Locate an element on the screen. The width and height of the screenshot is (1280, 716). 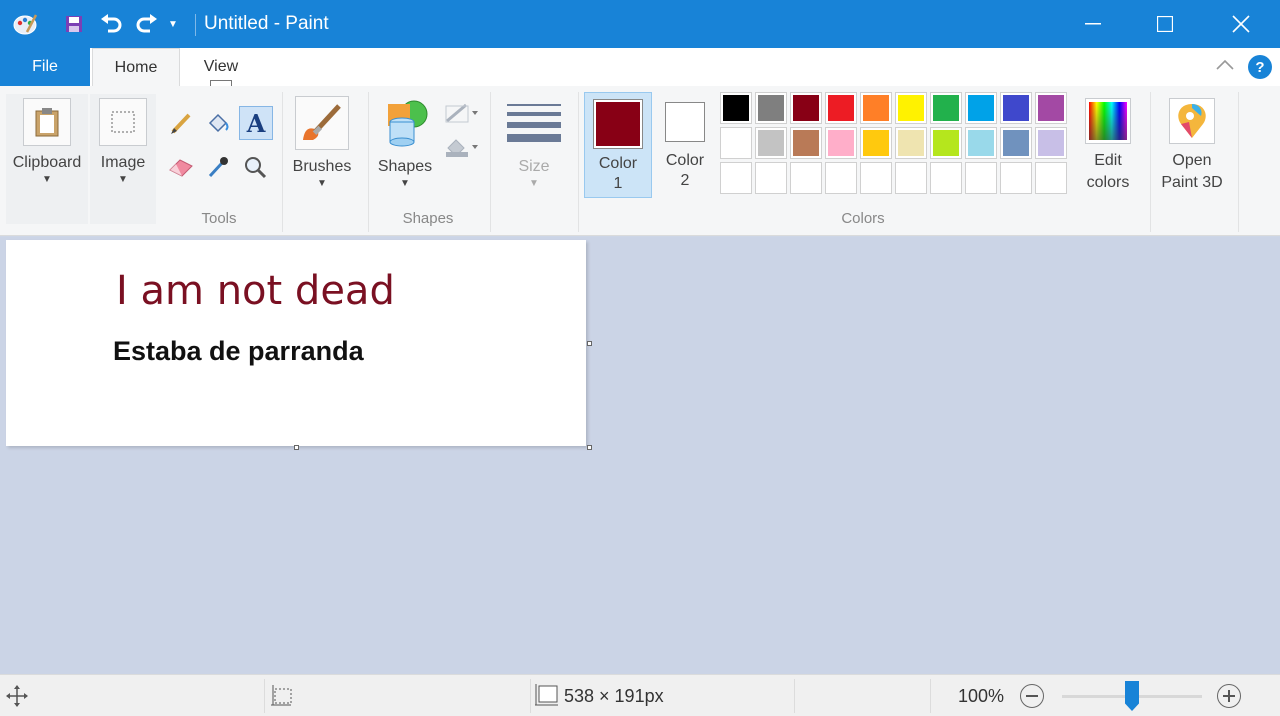
line-size-icon is located at coordinates (534, 123).